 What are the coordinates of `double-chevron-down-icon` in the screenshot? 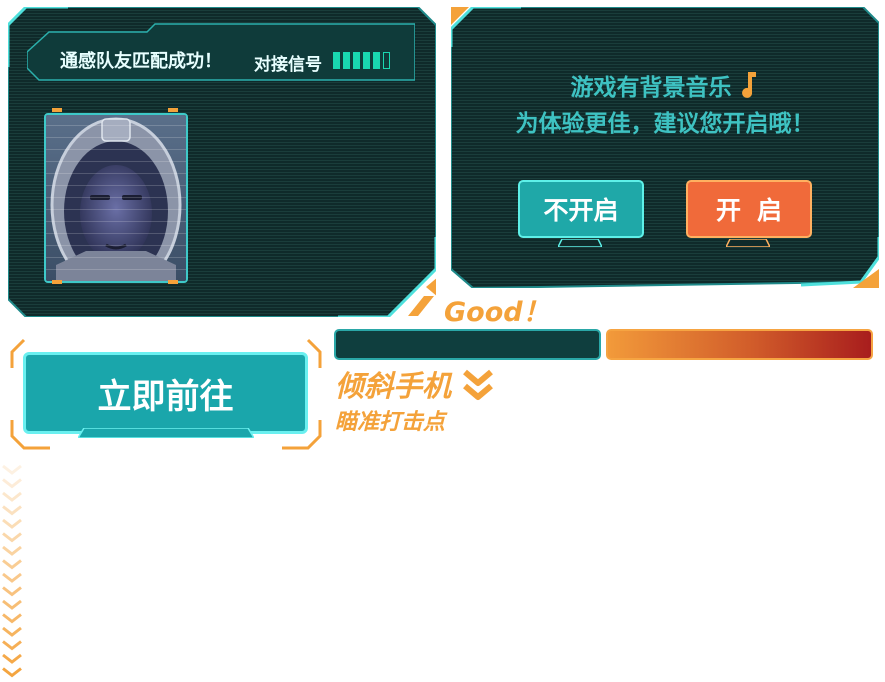 It's located at (478, 384).